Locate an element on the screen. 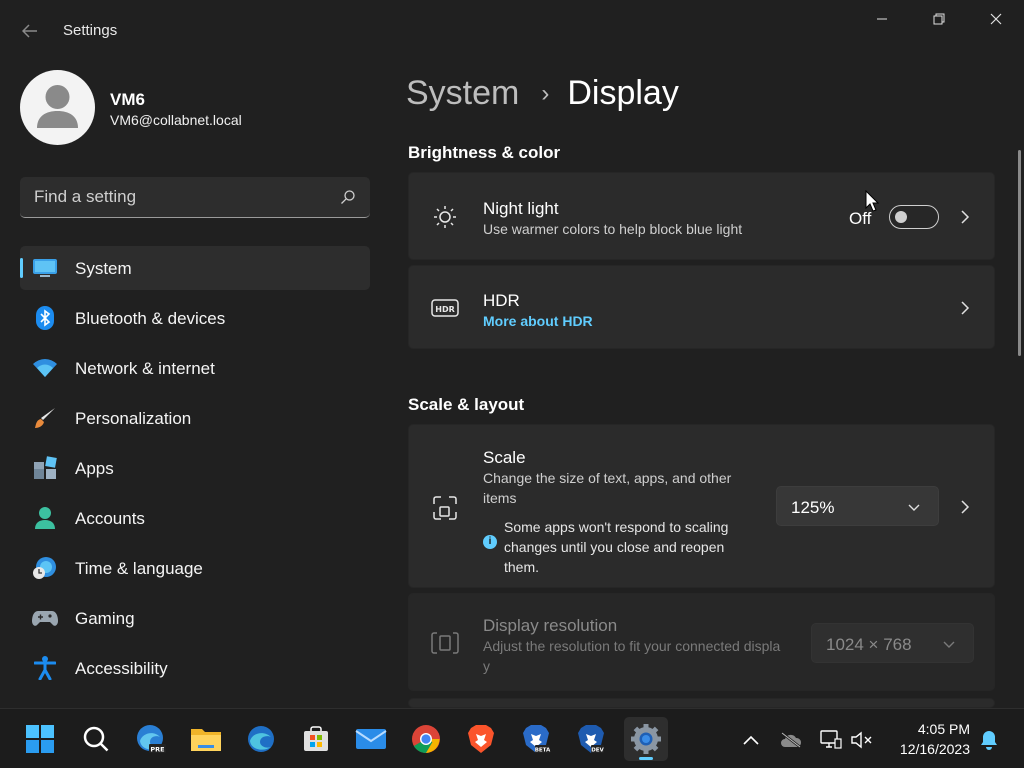 The width and height of the screenshot is (1024, 768). restore-icon is located at coordinates (938, 19).